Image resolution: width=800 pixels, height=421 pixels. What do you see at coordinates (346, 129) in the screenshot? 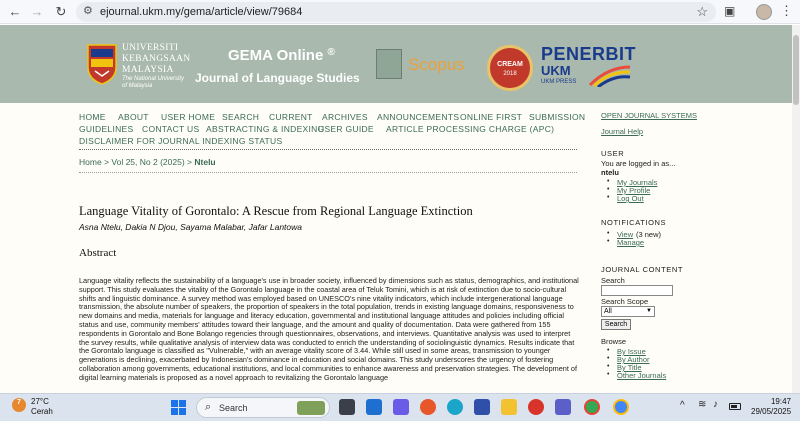
I see `nav-user-guide: USER GUIDE` at bounding box center [346, 129].